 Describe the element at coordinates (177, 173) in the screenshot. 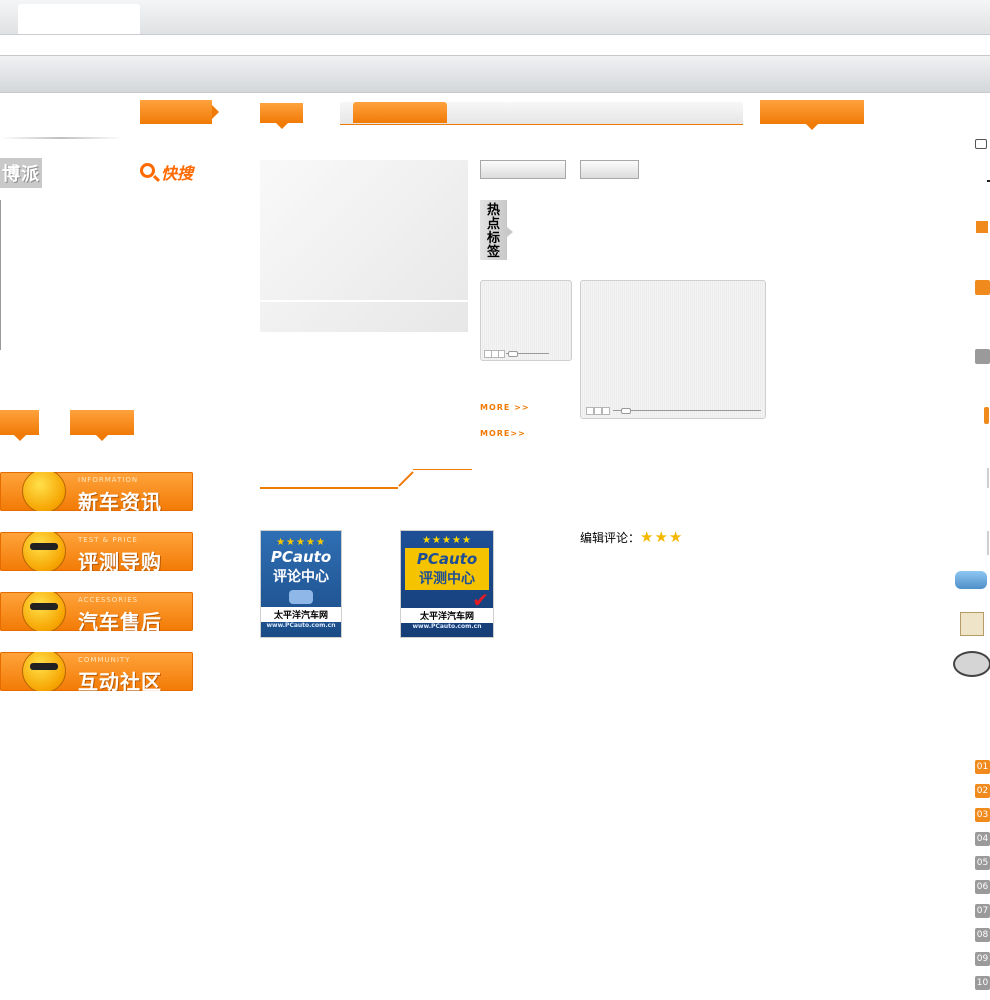

I see `quick-search-label: 快搜` at that location.